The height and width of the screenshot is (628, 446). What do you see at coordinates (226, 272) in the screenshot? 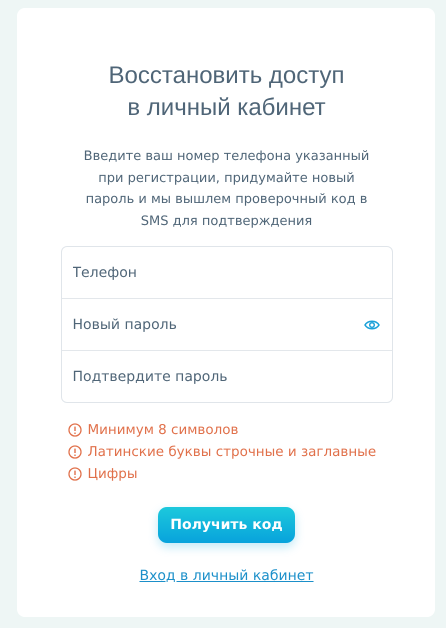
I see `input-field: Телефон` at bounding box center [226, 272].